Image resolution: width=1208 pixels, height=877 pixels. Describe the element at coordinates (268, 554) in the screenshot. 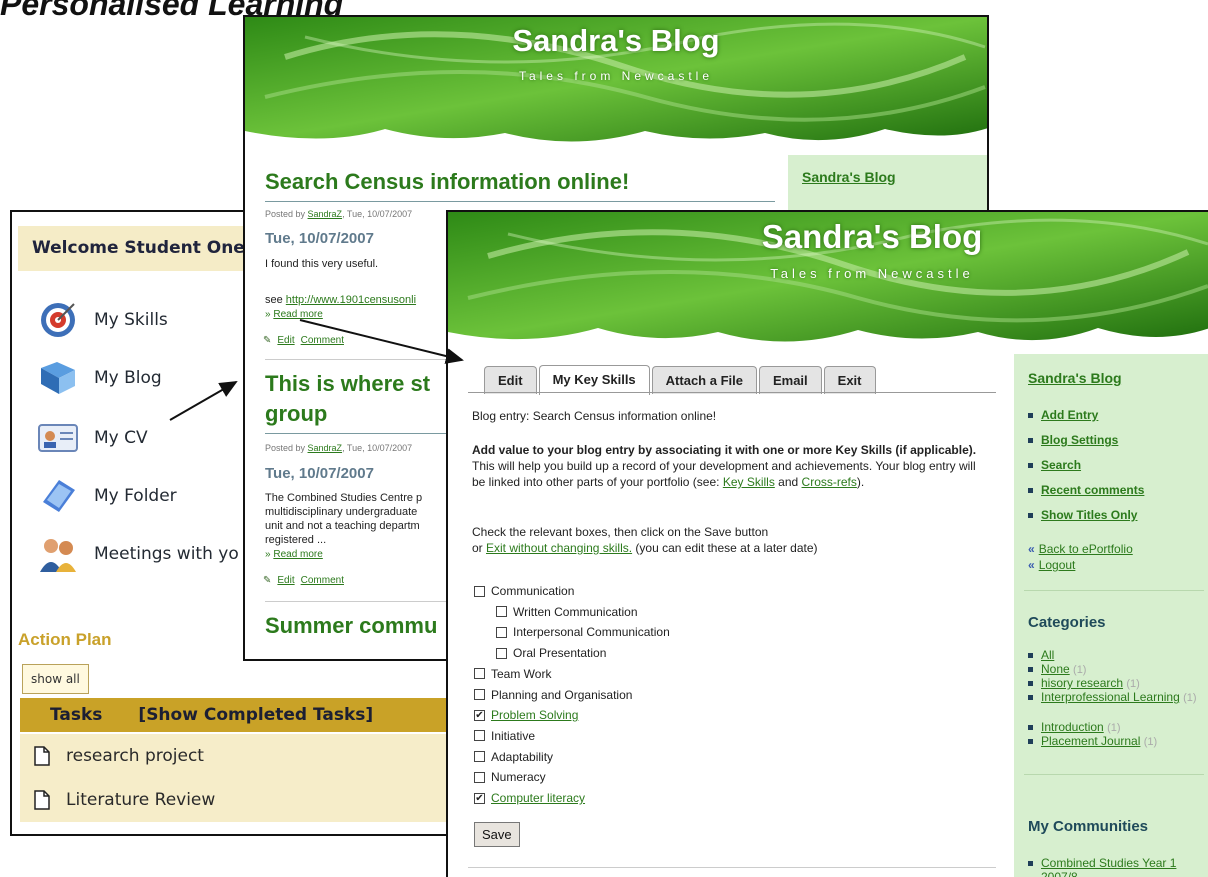

I see `double-chevron-icon: »` at that location.